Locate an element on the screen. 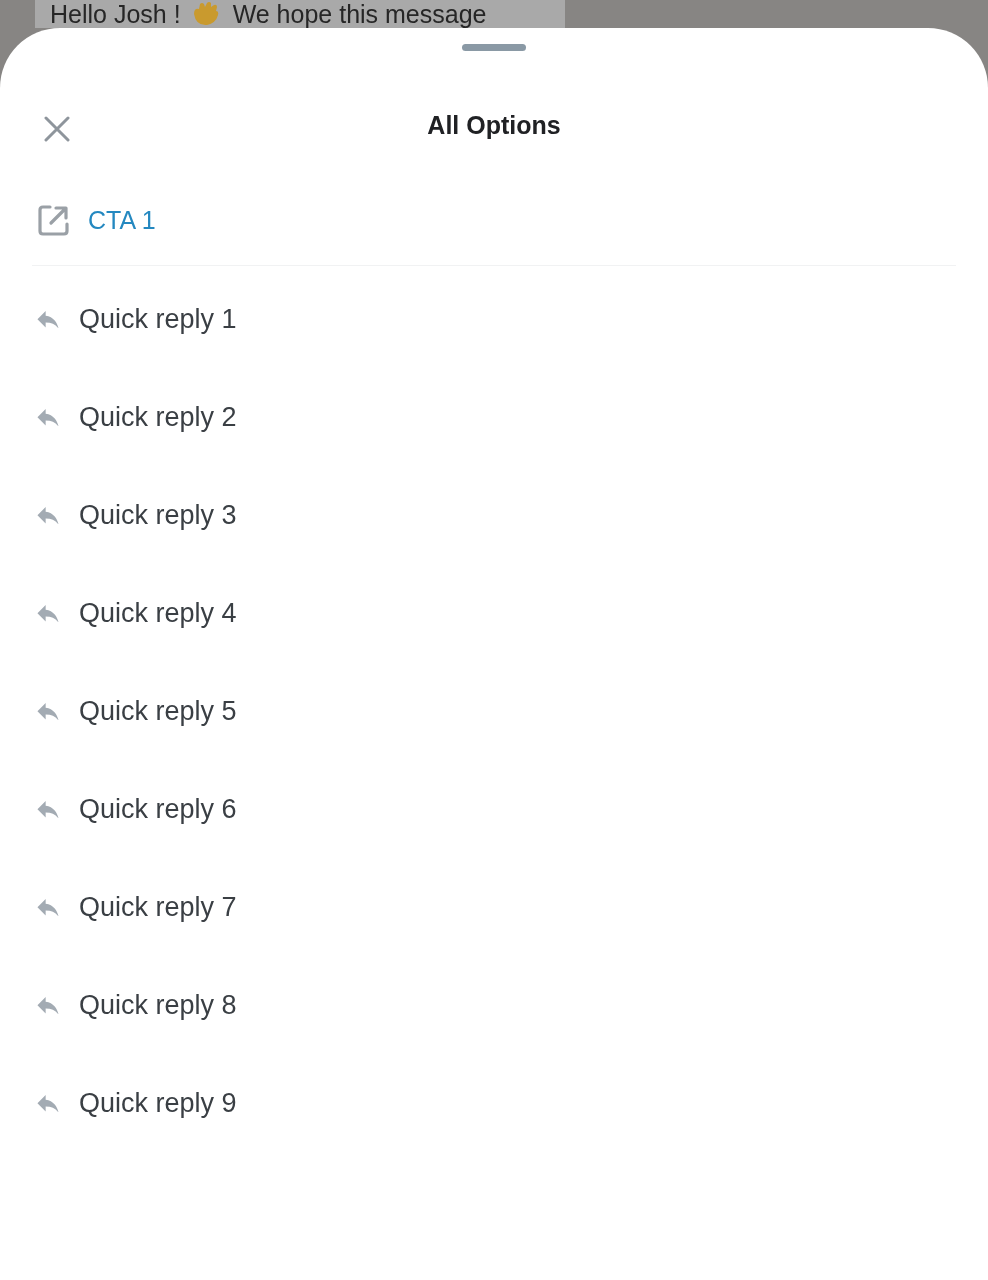  quick-reply-option: Quick reply 1 is located at coordinates (137, 319).